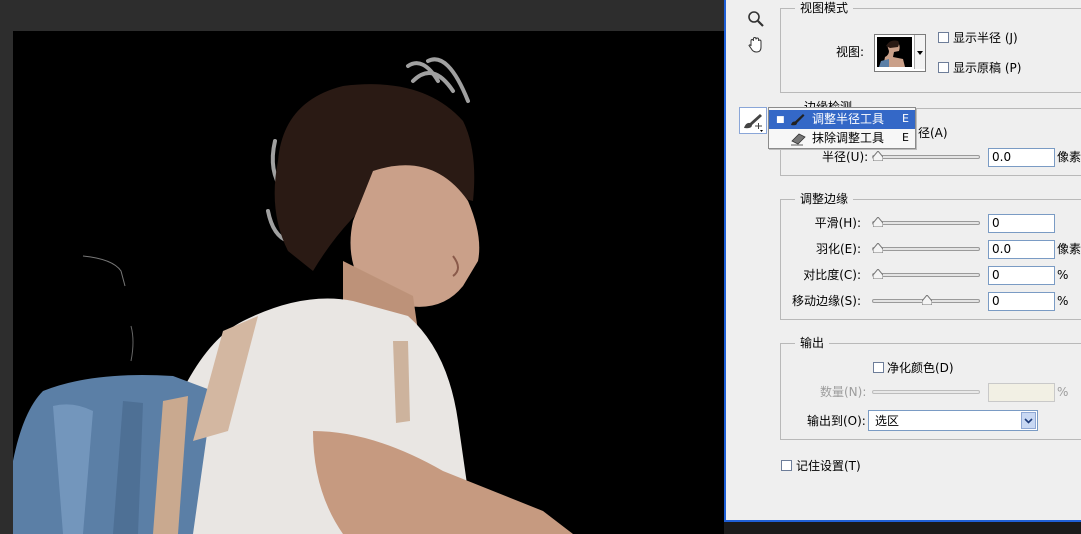 This screenshot has width=1081, height=534. What do you see at coordinates (987, 68) in the screenshot?
I see `show-original-label: 显示原稿 (P)` at bounding box center [987, 68].